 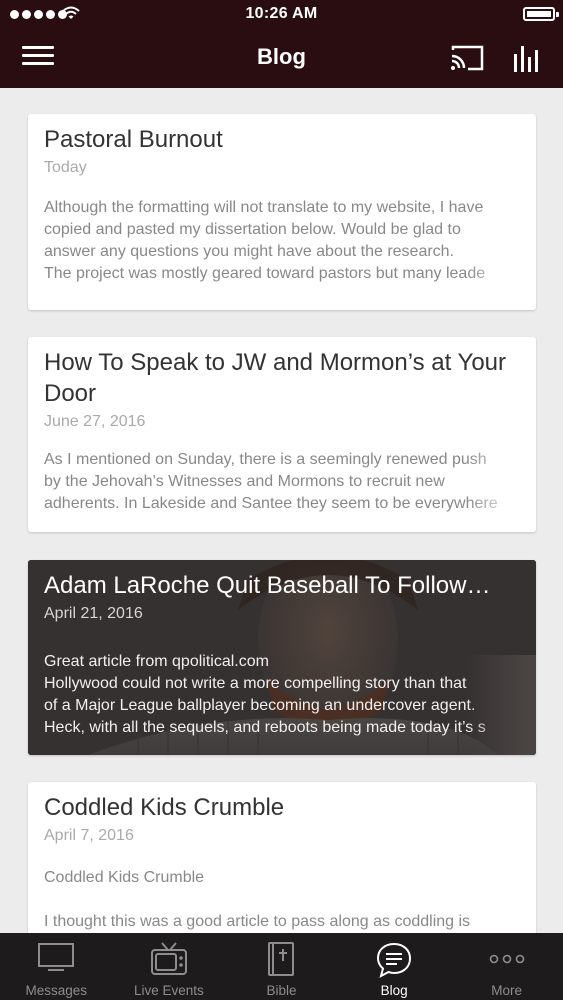 I want to click on tab-label: Bible, so click(x=281, y=990).